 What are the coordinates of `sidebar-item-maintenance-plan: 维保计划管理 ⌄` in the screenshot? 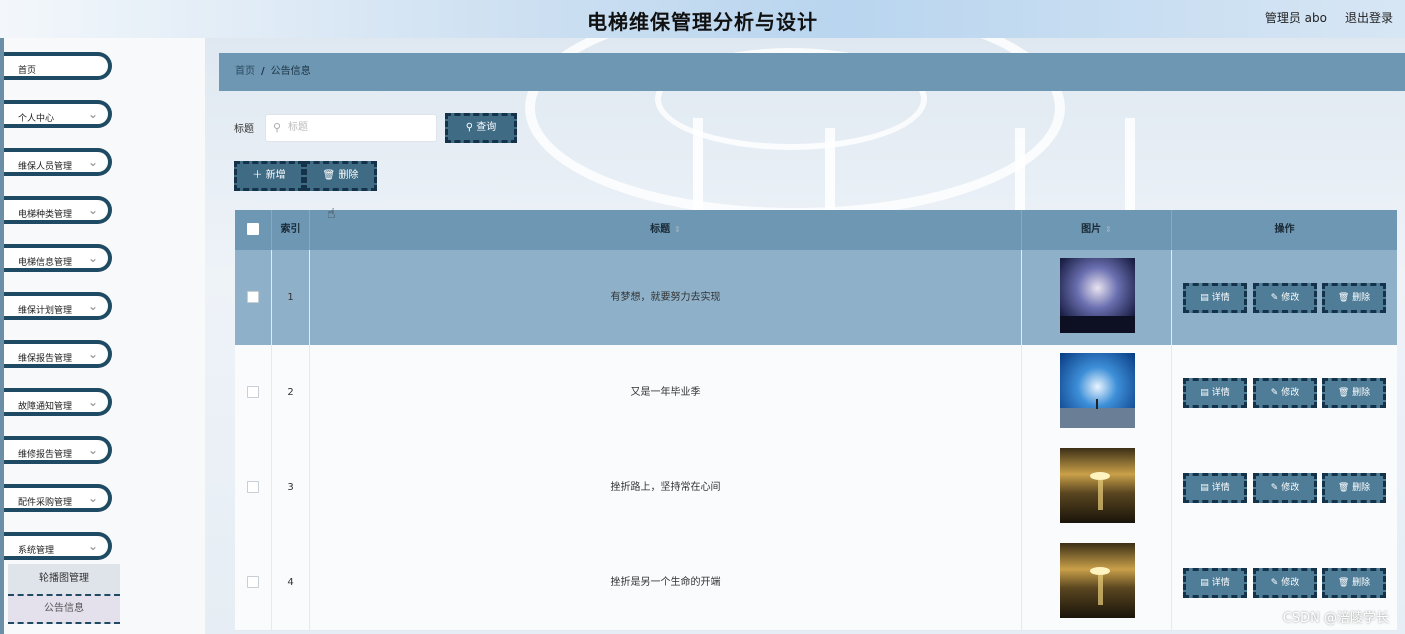 It's located at (58, 306).